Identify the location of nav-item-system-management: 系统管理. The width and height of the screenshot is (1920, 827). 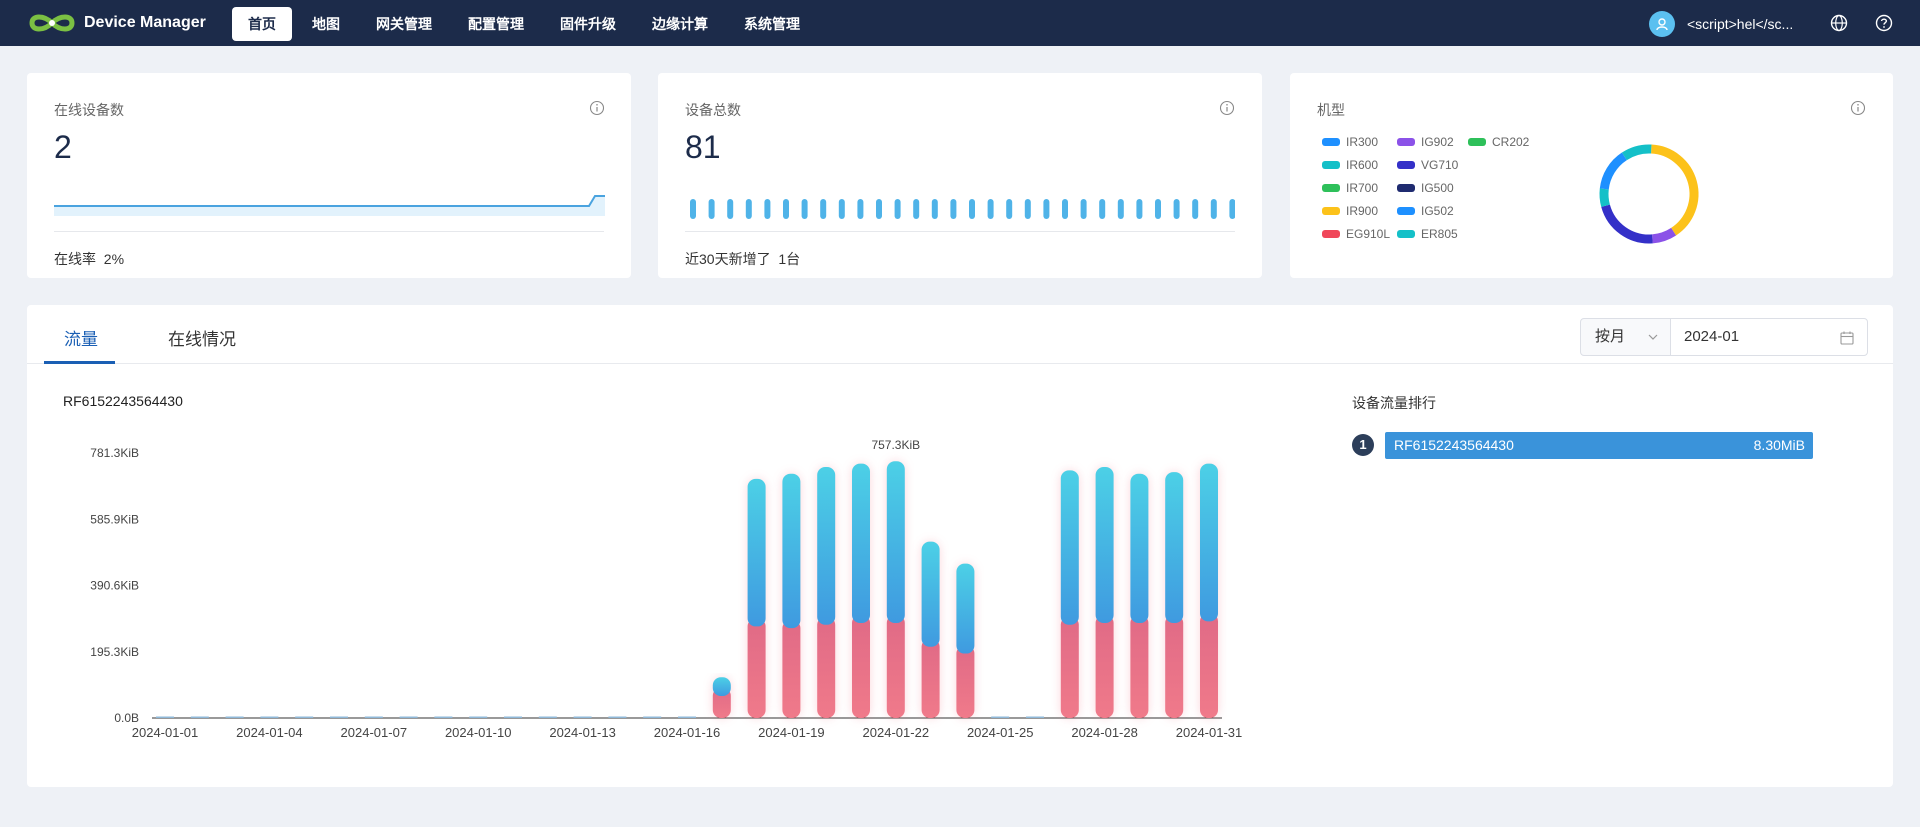
(772, 24).